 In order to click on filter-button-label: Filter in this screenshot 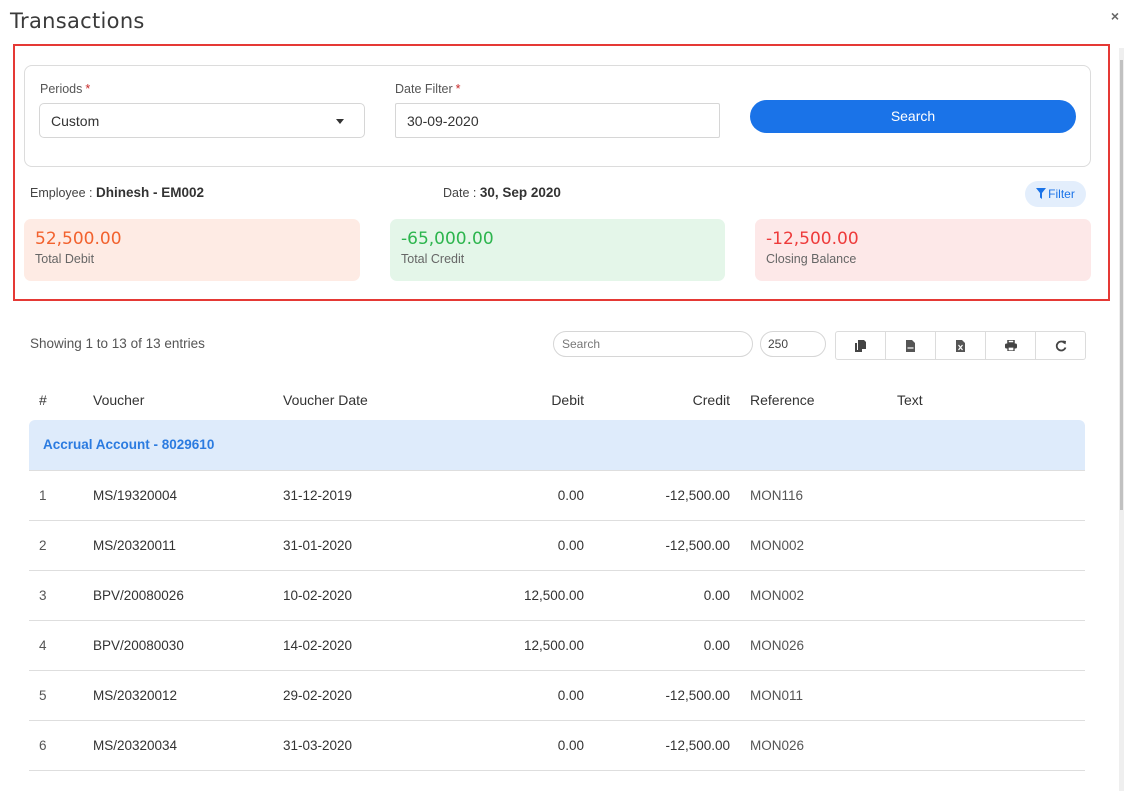, I will do `click(1061, 194)`.